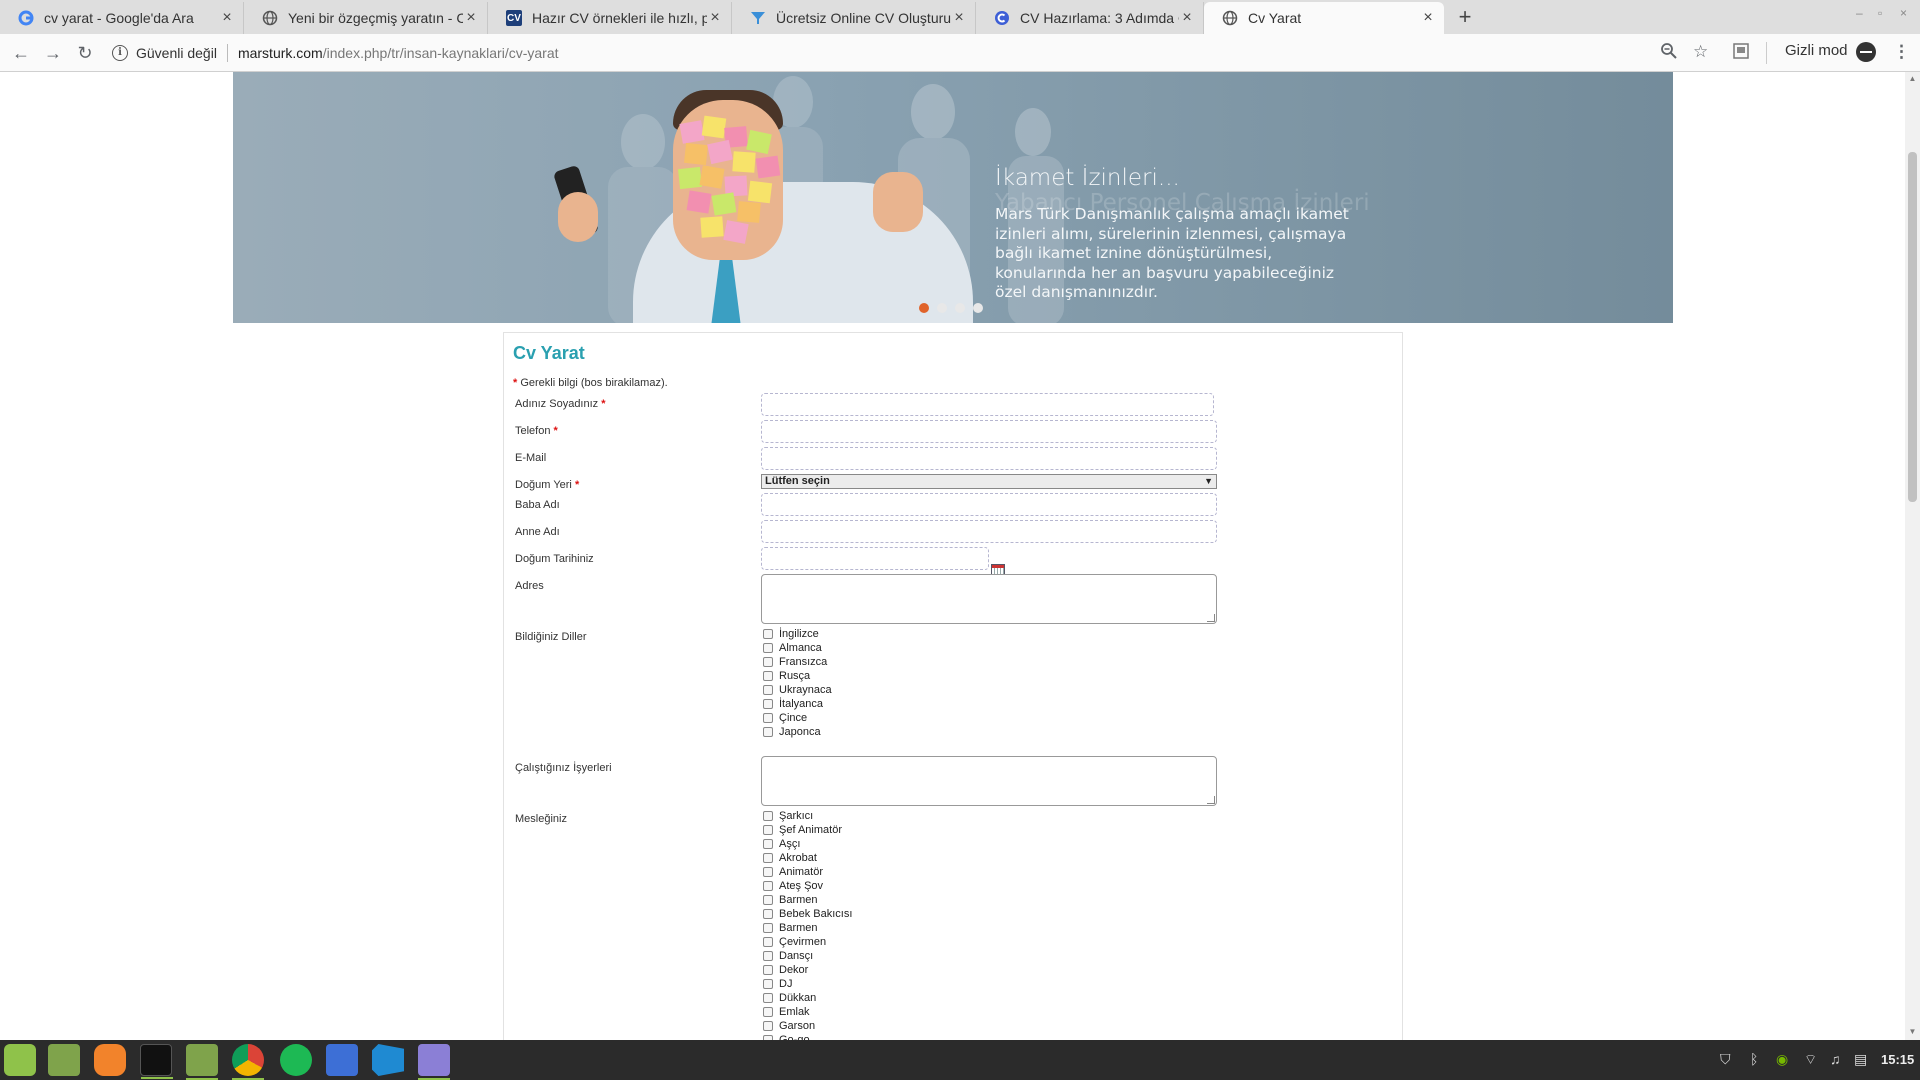 This screenshot has width=1920, height=1080. What do you see at coordinates (342, 1060) in the screenshot?
I see `mail-icon` at bounding box center [342, 1060].